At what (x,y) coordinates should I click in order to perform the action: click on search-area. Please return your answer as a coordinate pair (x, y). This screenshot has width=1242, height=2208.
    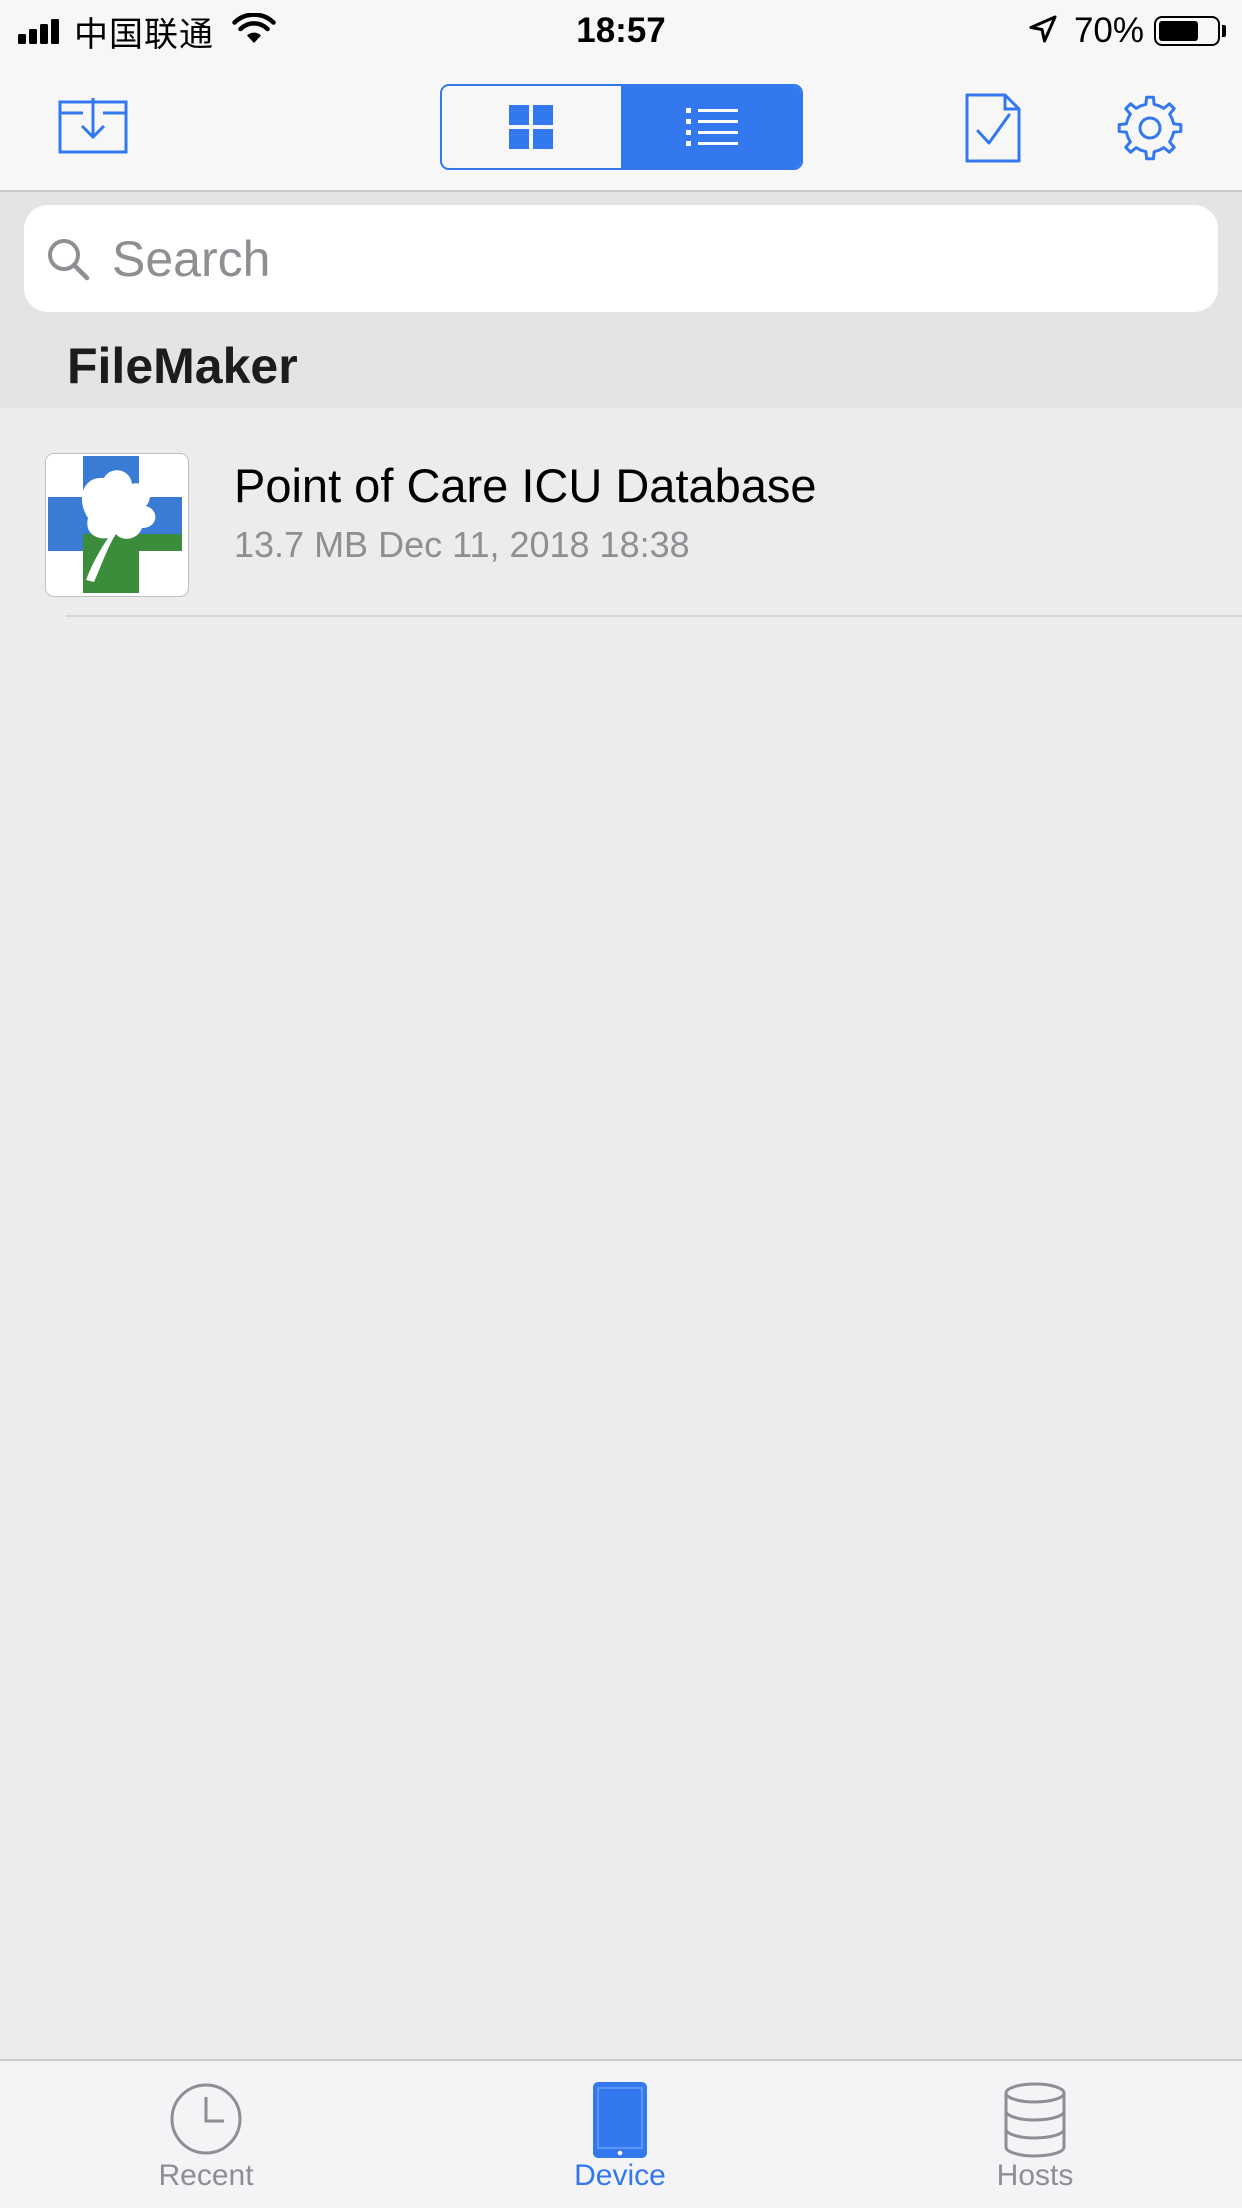
    Looking at the image, I should click on (621, 258).